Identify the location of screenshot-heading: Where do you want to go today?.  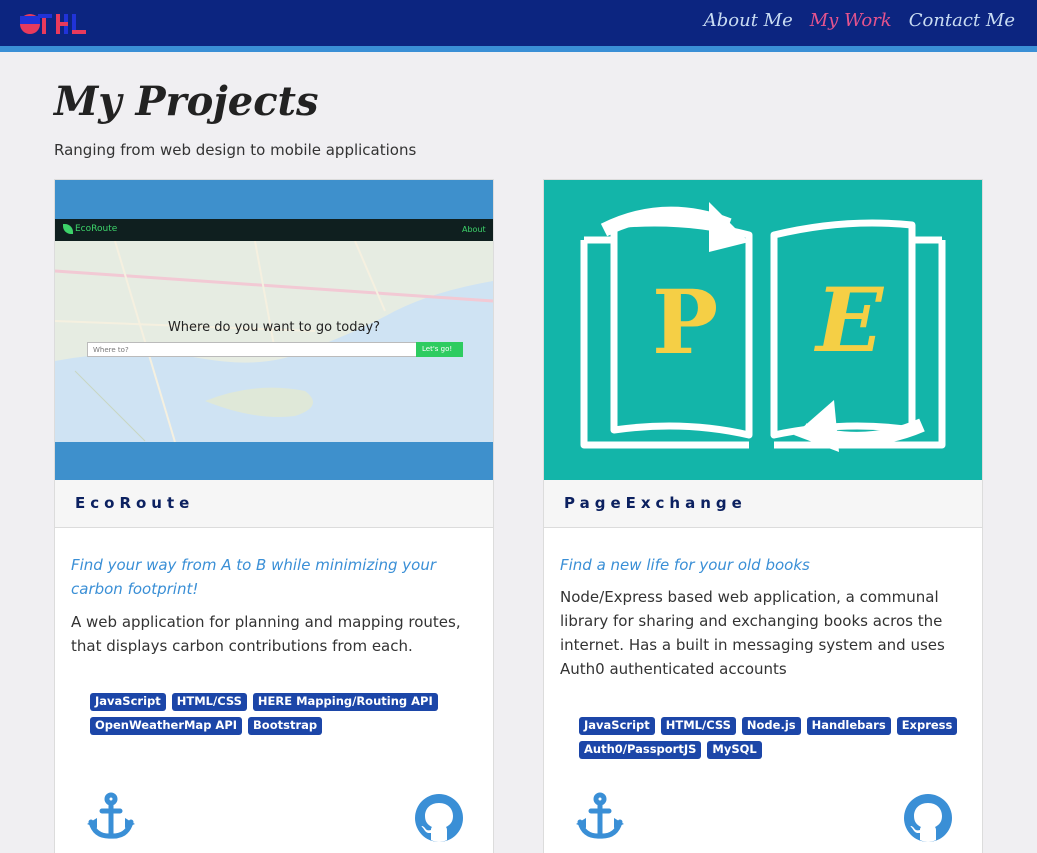
(274, 327).